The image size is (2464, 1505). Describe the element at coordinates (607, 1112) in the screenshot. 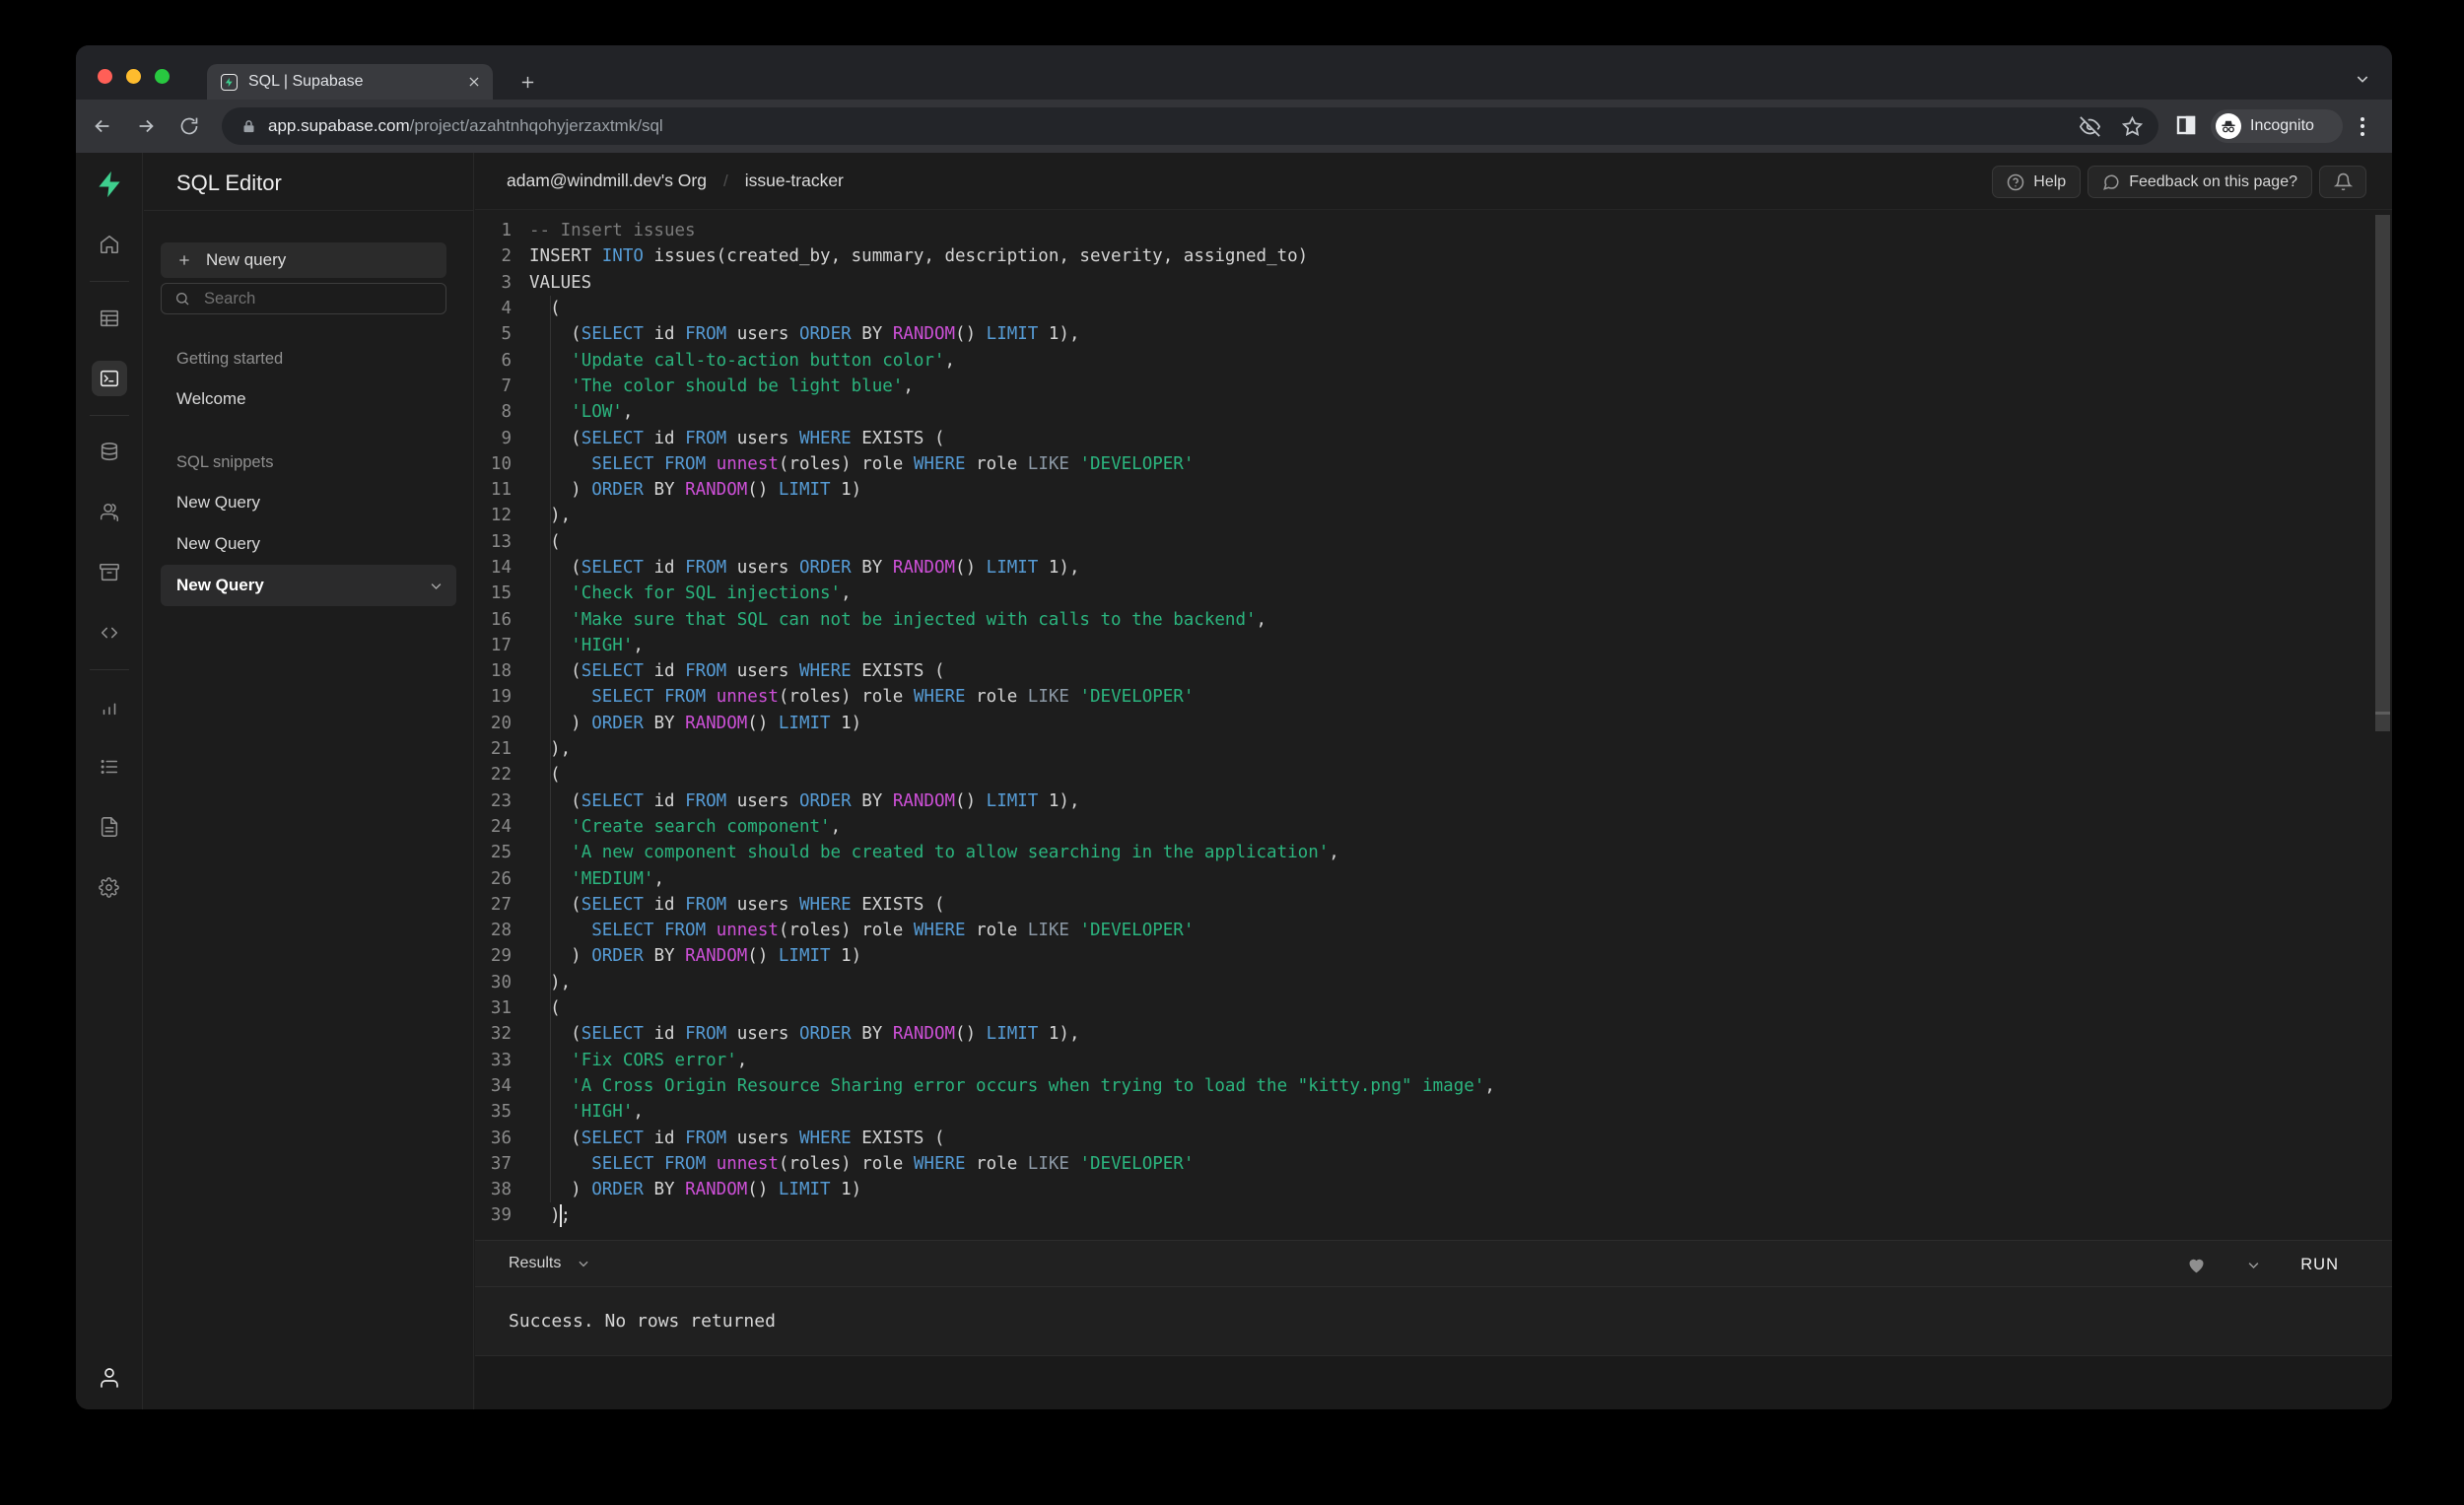

I see `code-text: 'HIGH',` at that location.